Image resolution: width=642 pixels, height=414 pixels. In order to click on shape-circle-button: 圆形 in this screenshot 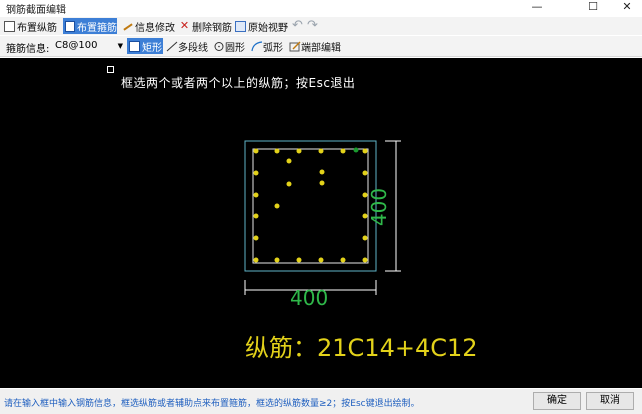, I will do `click(231, 46)`.